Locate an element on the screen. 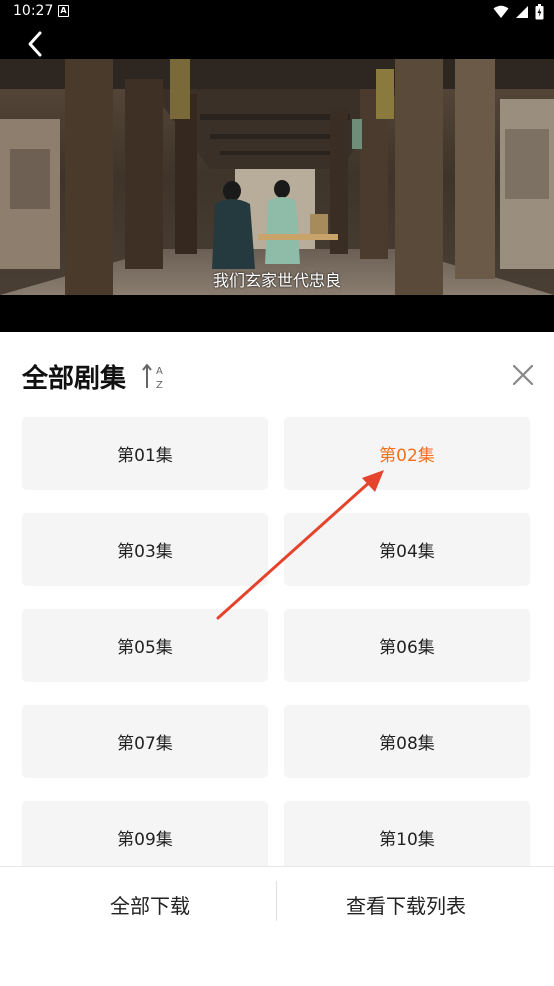 The height and width of the screenshot is (986, 554). episode-tile-01: 第01集 is located at coordinates (145, 453).